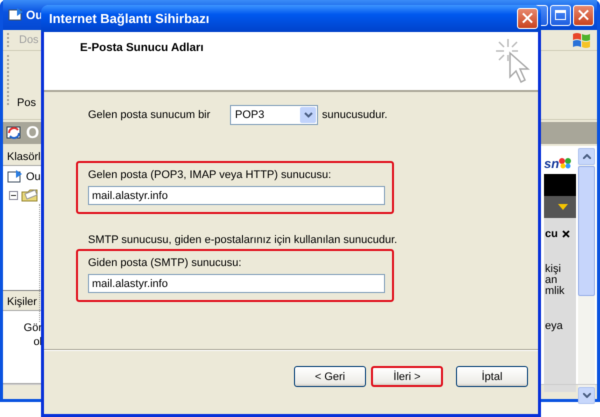  Describe the element at coordinates (142, 48) in the screenshot. I see `page-heading: E-Posta Sunucu Adları` at that location.